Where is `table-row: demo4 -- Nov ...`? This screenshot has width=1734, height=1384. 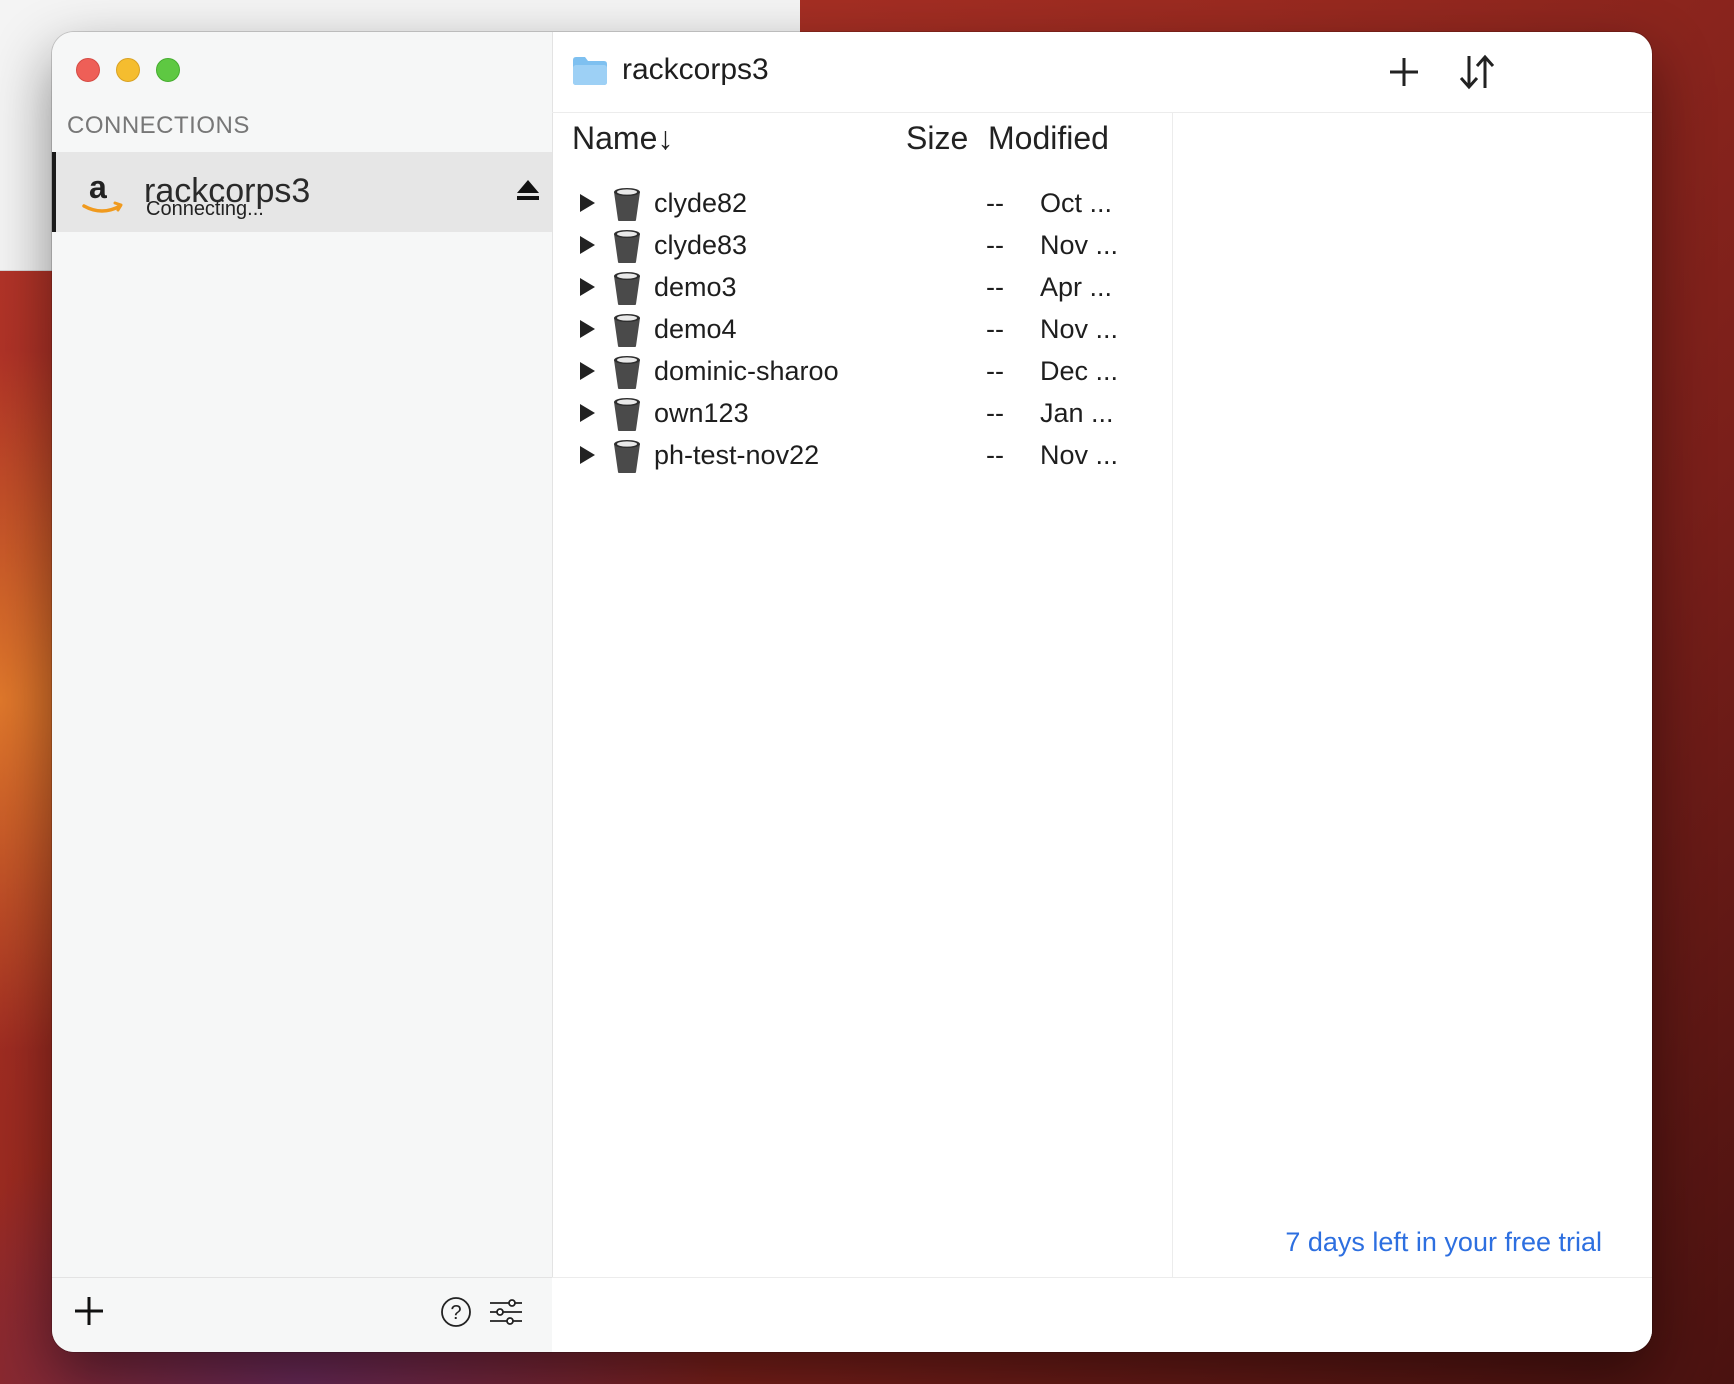
table-row: demo4 -- Nov ... is located at coordinates (862, 331).